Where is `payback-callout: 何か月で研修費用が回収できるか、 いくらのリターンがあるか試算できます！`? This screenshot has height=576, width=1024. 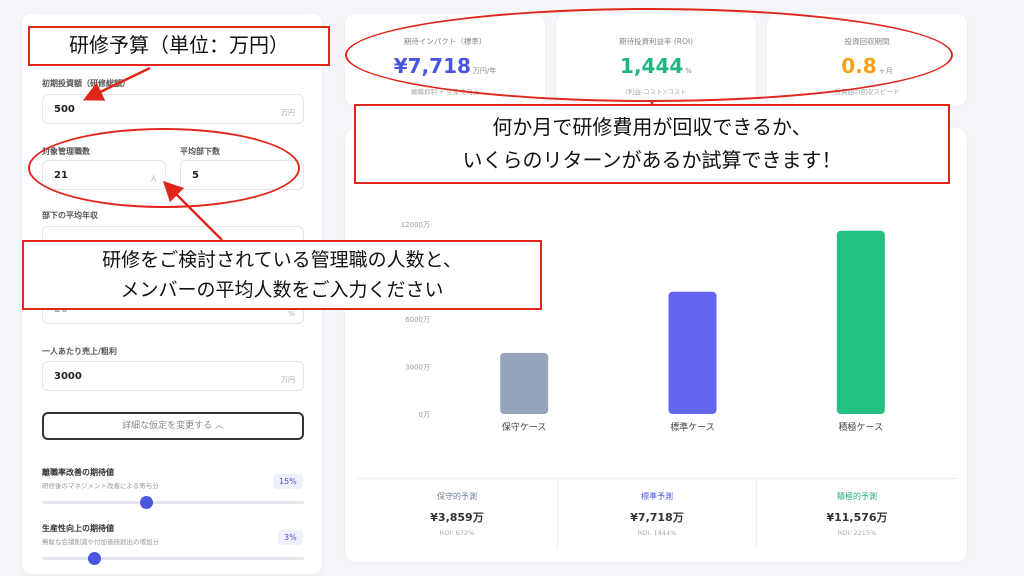 payback-callout: 何か月で研修費用が回収できるか、 いくらのリターンがあるか試算できます！ is located at coordinates (652, 144).